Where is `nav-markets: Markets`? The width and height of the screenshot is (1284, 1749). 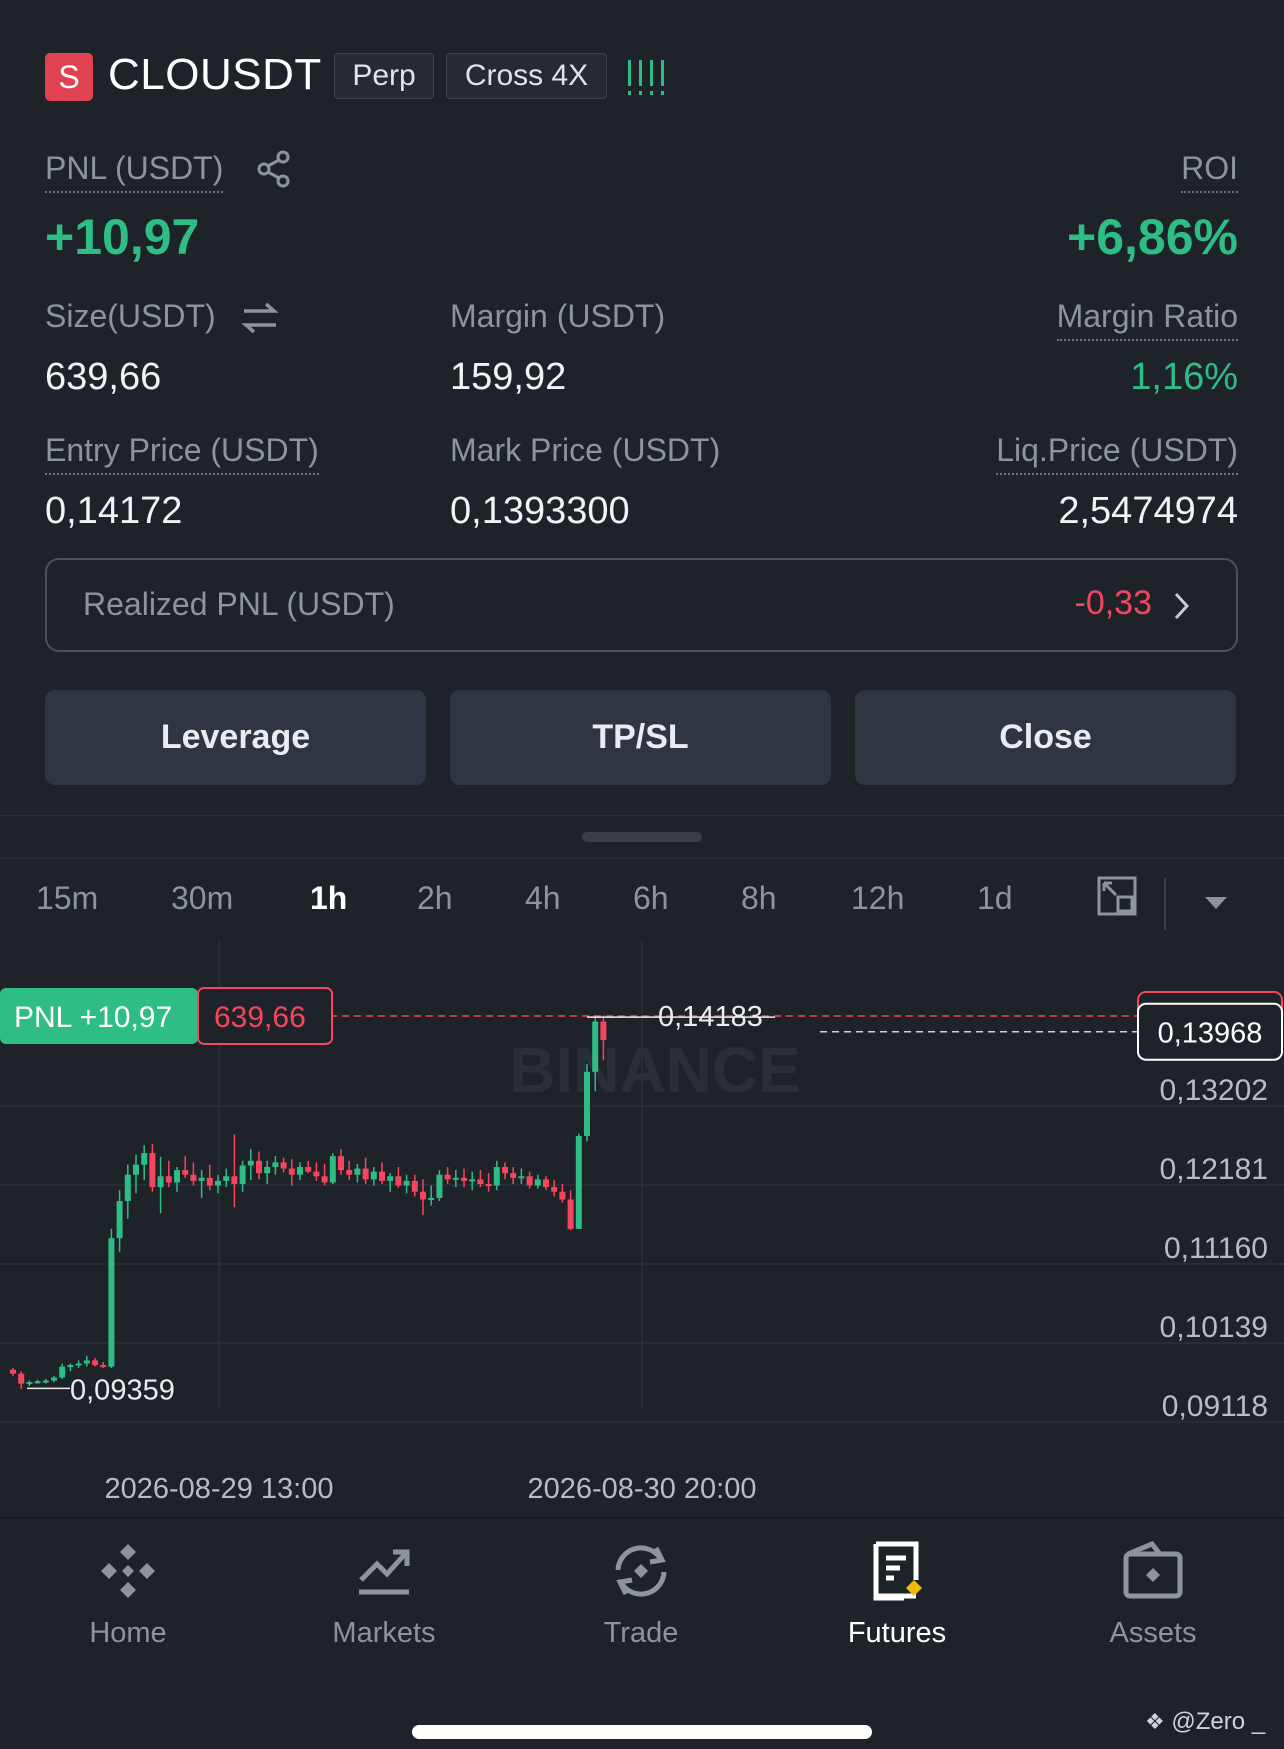 nav-markets: Markets is located at coordinates (384, 1595).